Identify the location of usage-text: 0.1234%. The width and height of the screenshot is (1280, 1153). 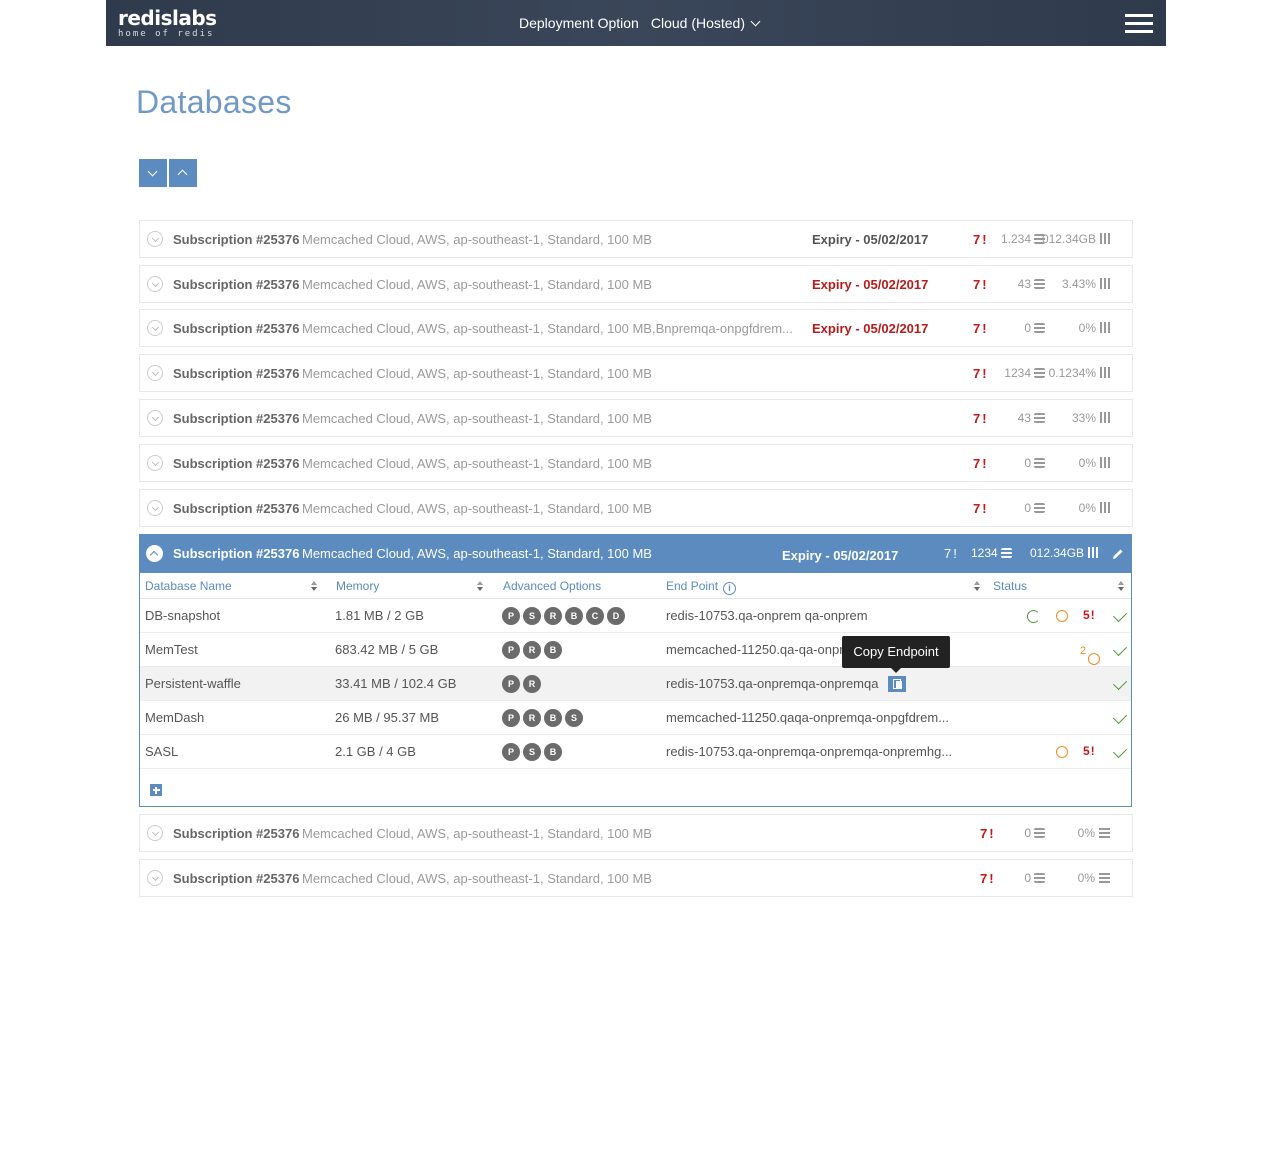
(1072, 373).